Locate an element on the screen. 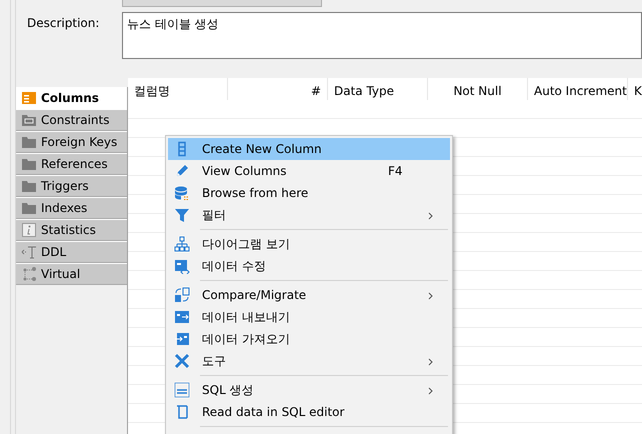 This screenshot has height=434, width=642. description-label: Description: is located at coordinates (63, 23).